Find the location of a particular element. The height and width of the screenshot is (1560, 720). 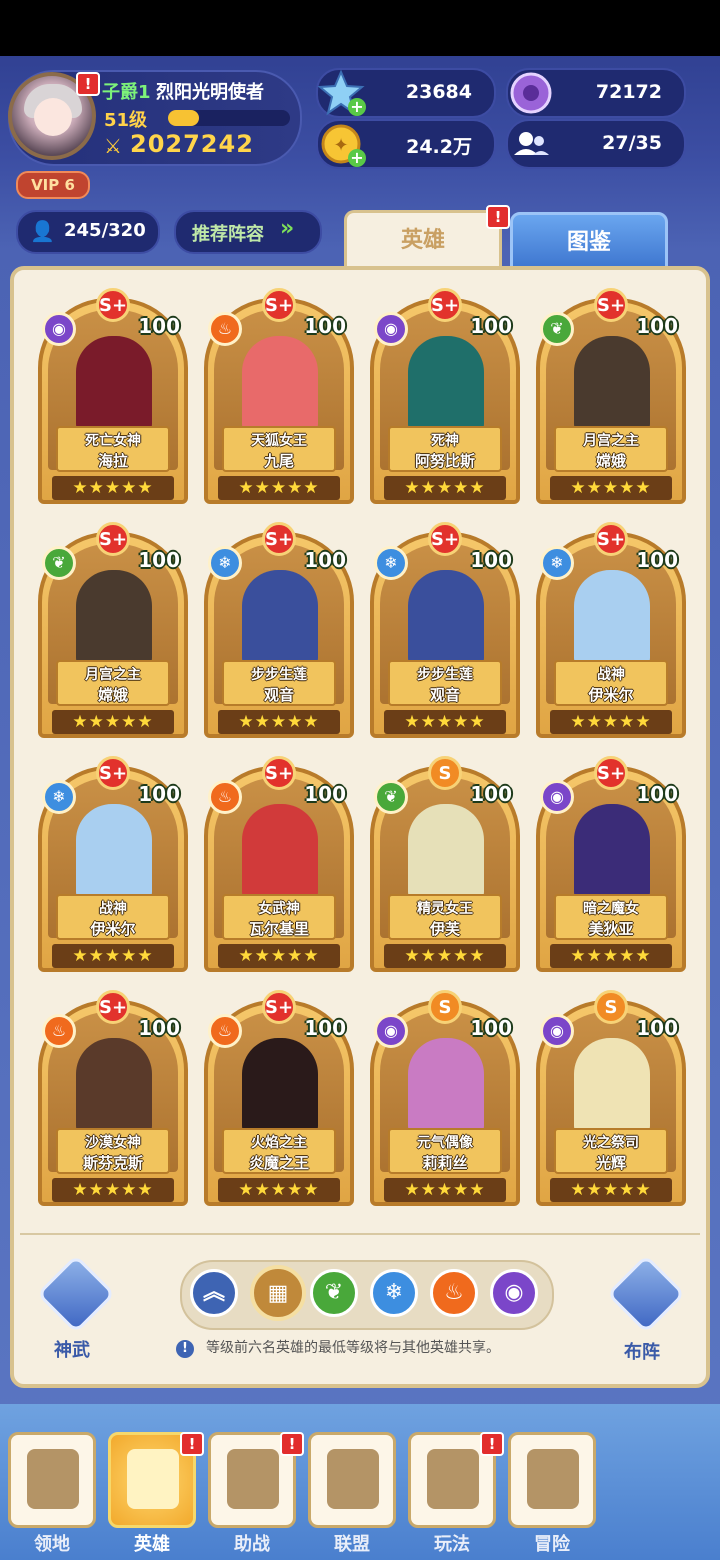

hero-card: S ◉ 100 光之祭司 光辉 ★★★★★ is located at coordinates (611, 1096).